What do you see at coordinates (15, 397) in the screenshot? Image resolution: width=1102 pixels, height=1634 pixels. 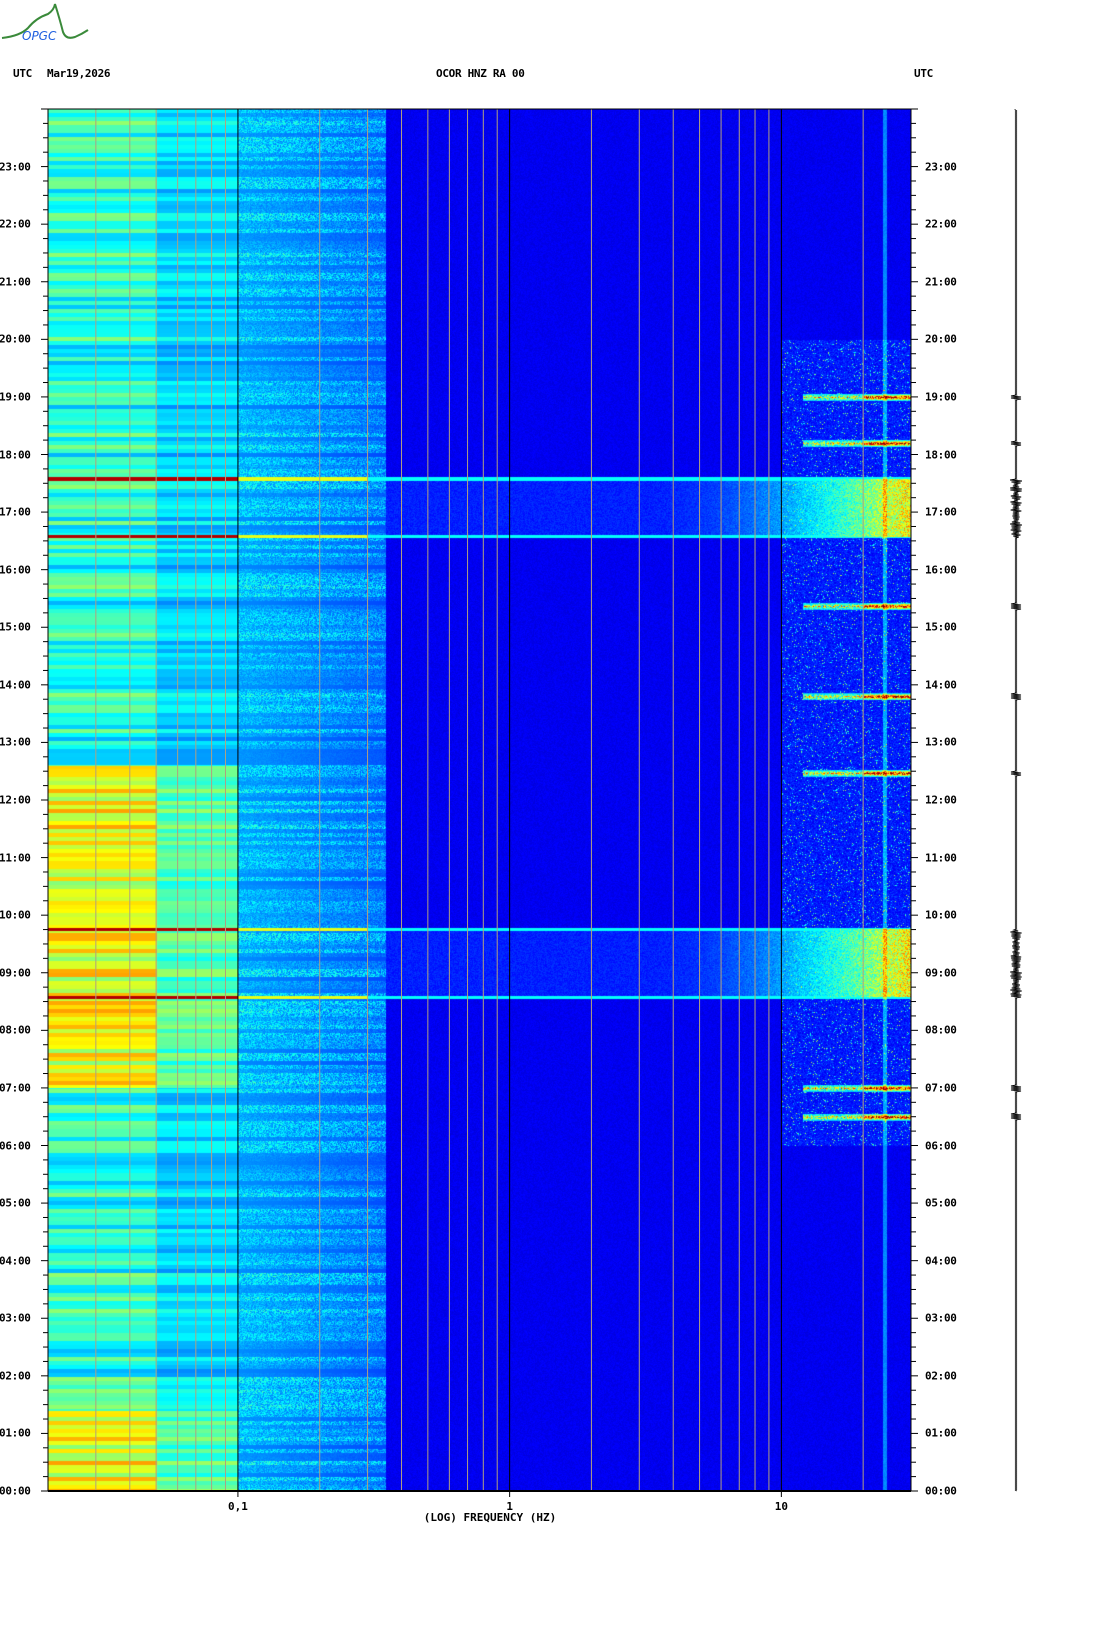 I see `y-tick-label-left: 19:00` at bounding box center [15, 397].